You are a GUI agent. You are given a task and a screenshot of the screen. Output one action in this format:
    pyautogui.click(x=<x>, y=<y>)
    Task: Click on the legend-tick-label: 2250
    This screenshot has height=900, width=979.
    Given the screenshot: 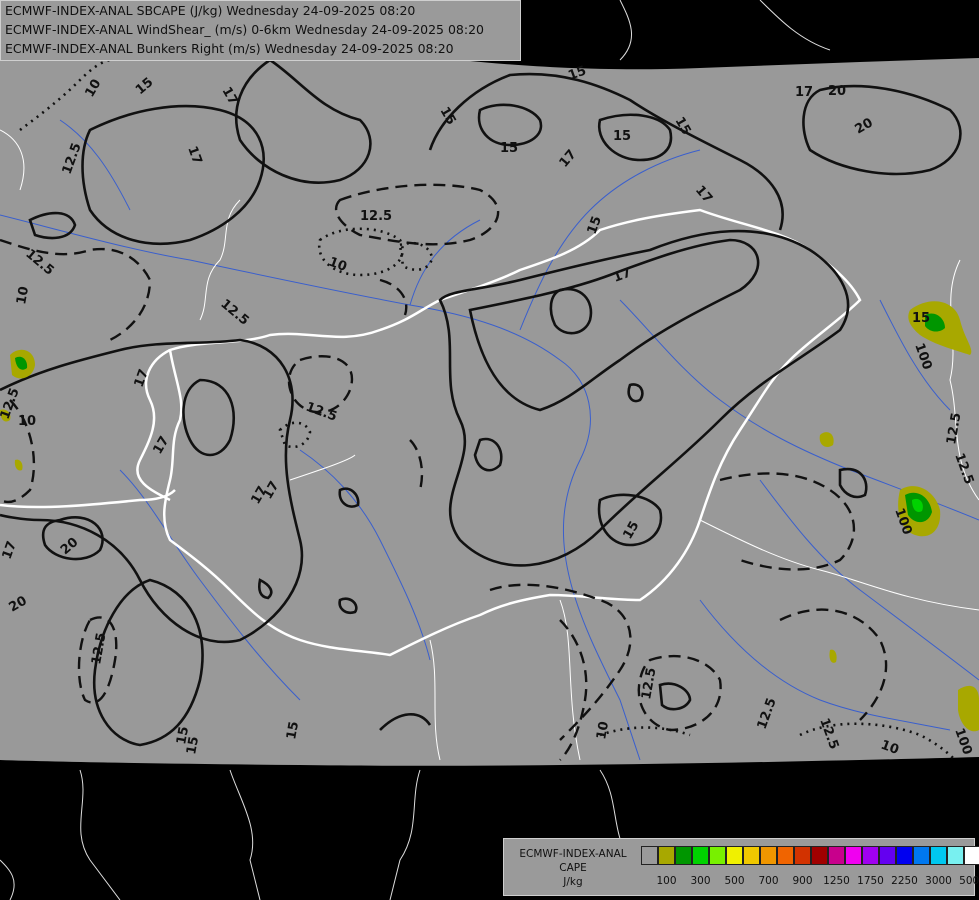 What is the action you would take?
    pyautogui.click(x=904, y=881)
    